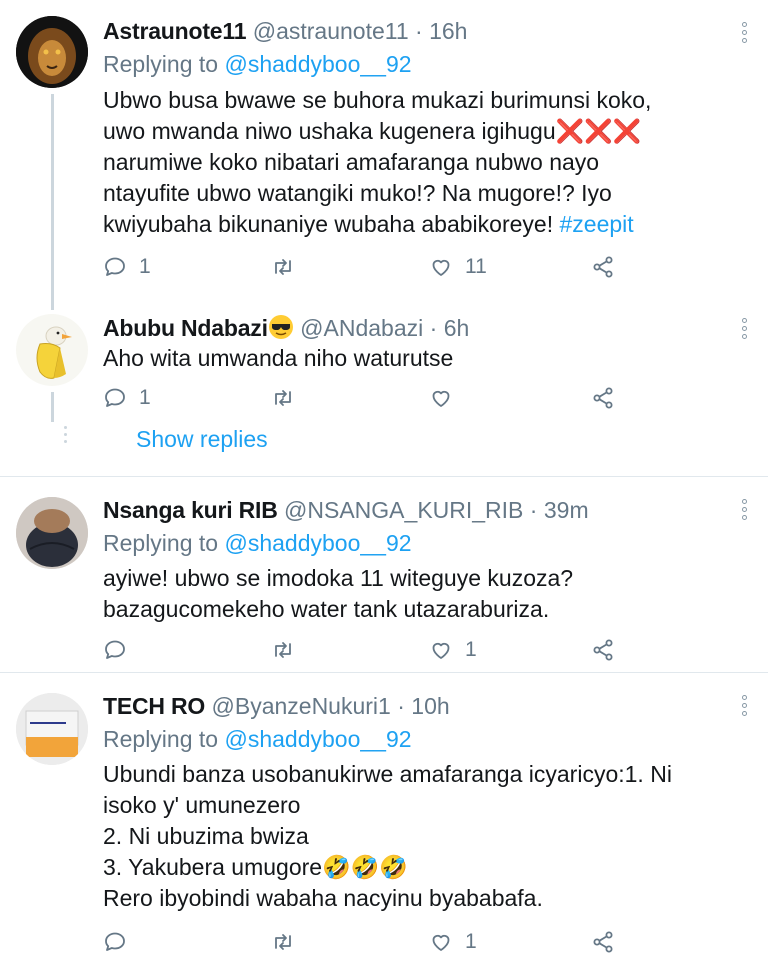 This screenshot has width=768, height=959. Describe the element at coordinates (202, 805) in the screenshot. I see `tweet-text-line: isoko y' umunezero` at that location.